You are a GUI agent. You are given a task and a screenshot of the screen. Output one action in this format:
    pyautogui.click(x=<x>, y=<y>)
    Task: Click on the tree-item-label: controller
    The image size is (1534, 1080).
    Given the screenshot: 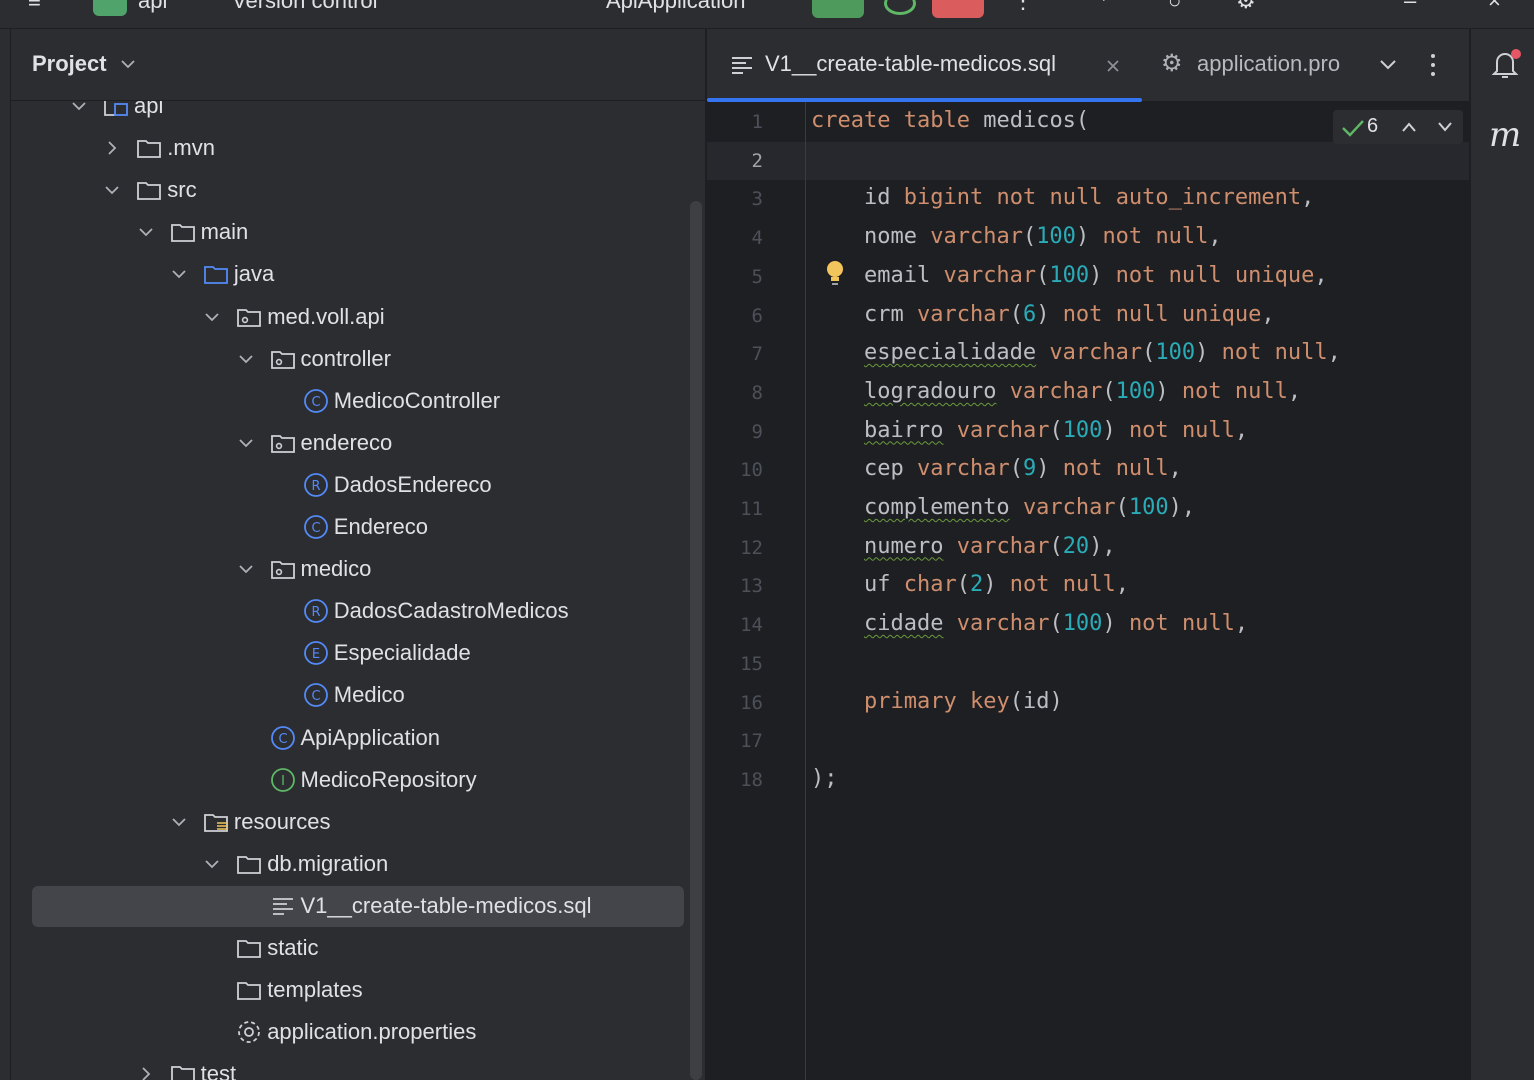 What is the action you would take?
    pyautogui.click(x=345, y=358)
    